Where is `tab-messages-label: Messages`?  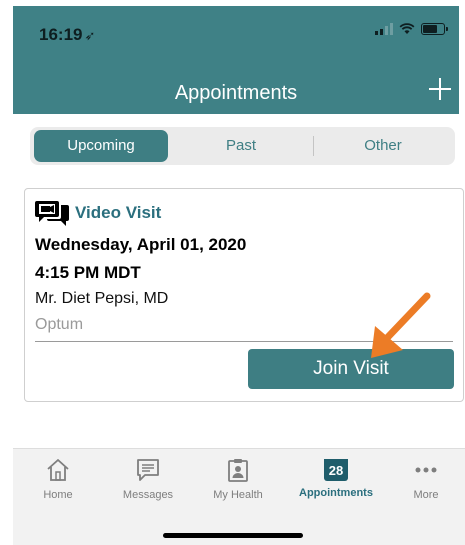 tab-messages-label: Messages is located at coordinates (148, 495).